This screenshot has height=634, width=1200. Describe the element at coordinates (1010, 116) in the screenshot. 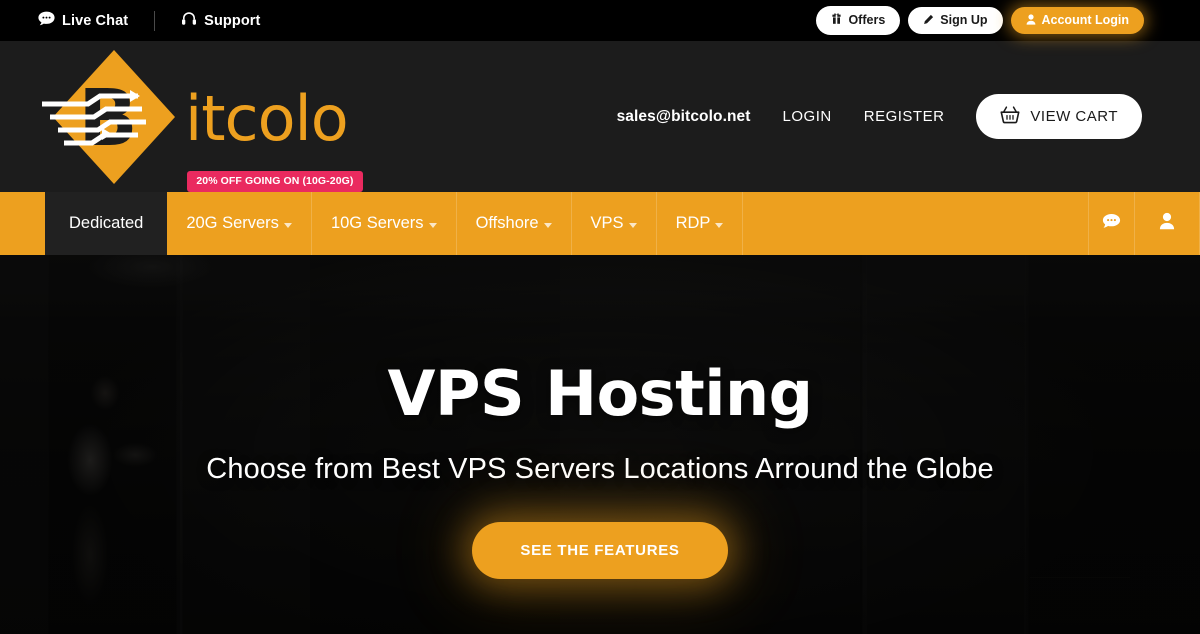

I see `shopping-basket-icon` at that location.